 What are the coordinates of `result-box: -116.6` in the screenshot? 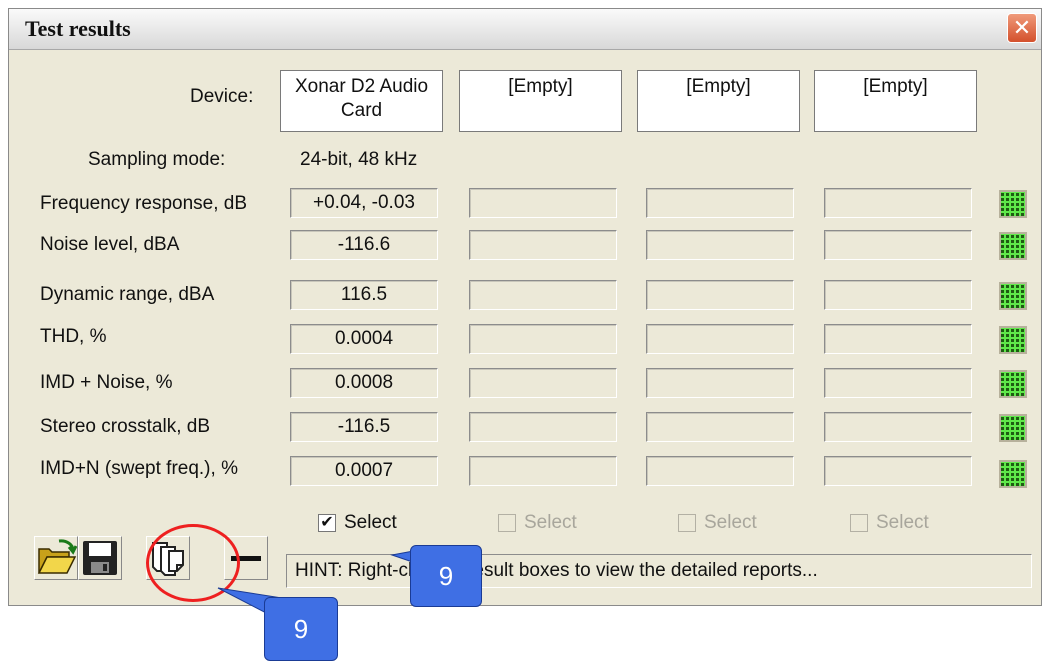 It's located at (364, 245).